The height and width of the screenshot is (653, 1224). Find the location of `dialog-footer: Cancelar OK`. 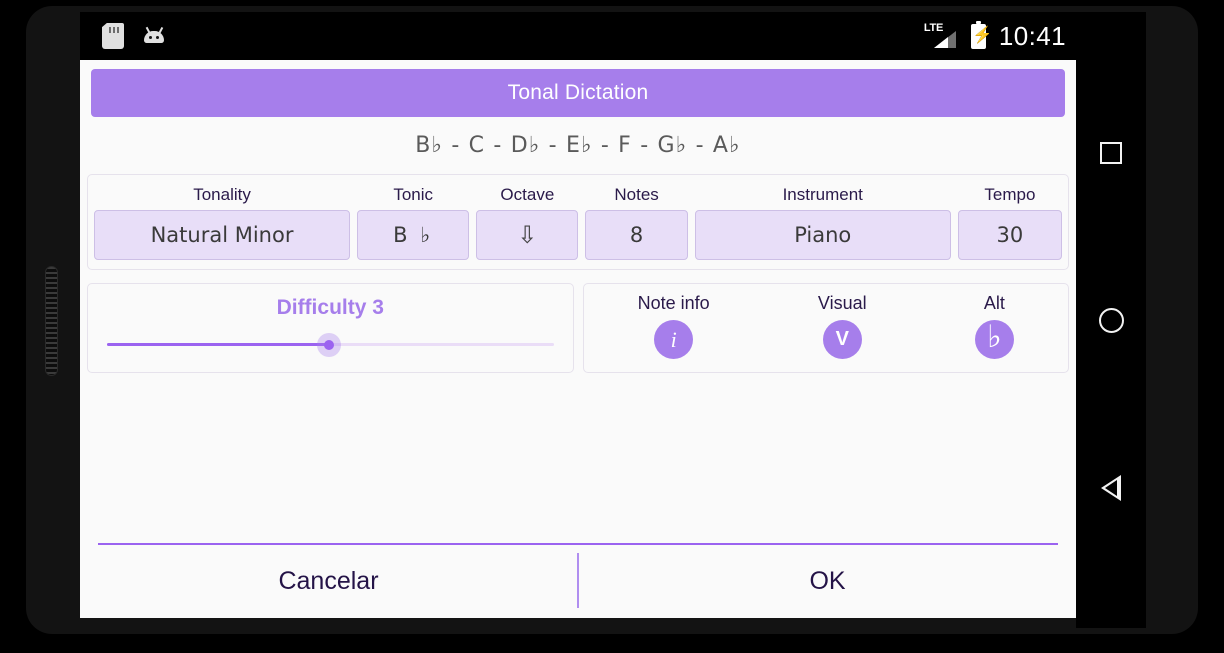

dialog-footer: Cancelar OK is located at coordinates (578, 581).